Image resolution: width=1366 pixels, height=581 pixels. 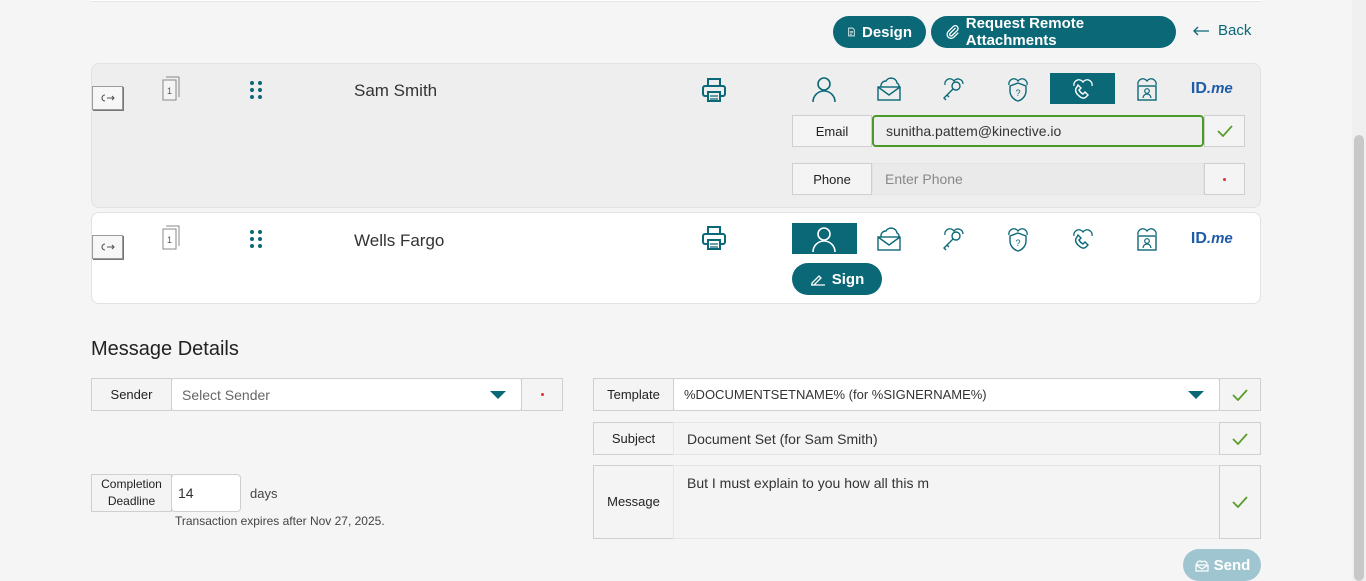 I want to click on back-label: Back, so click(x=1235, y=30).